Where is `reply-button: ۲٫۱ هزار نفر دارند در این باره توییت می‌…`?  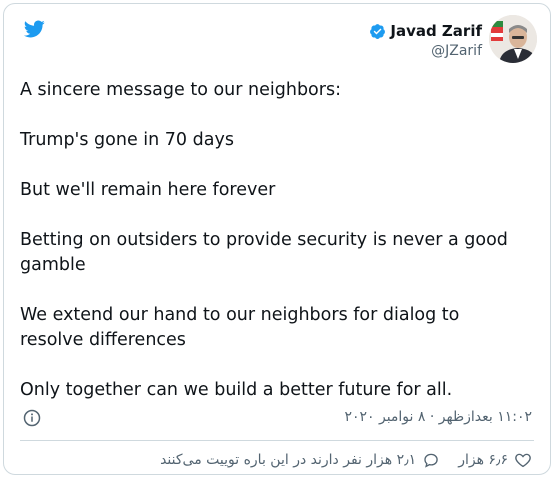
reply-button: ۲٫۱ هزار نفر دارند در این باره توییت می‌… is located at coordinates (300, 460).